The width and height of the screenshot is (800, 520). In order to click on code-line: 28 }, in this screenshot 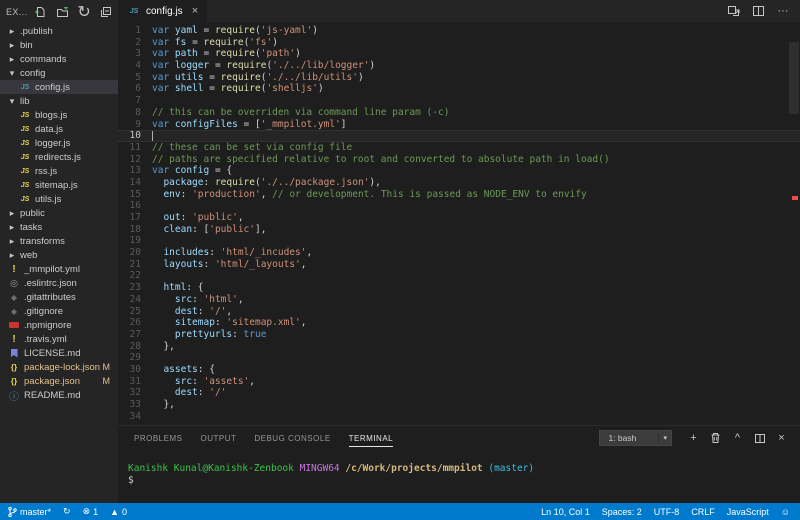, I will do `click(459, 347)`.